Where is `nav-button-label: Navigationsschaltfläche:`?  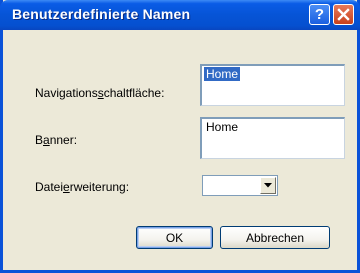 nav-button-label: Navigationsschaltfläche: is located at coordinates (100, 93).